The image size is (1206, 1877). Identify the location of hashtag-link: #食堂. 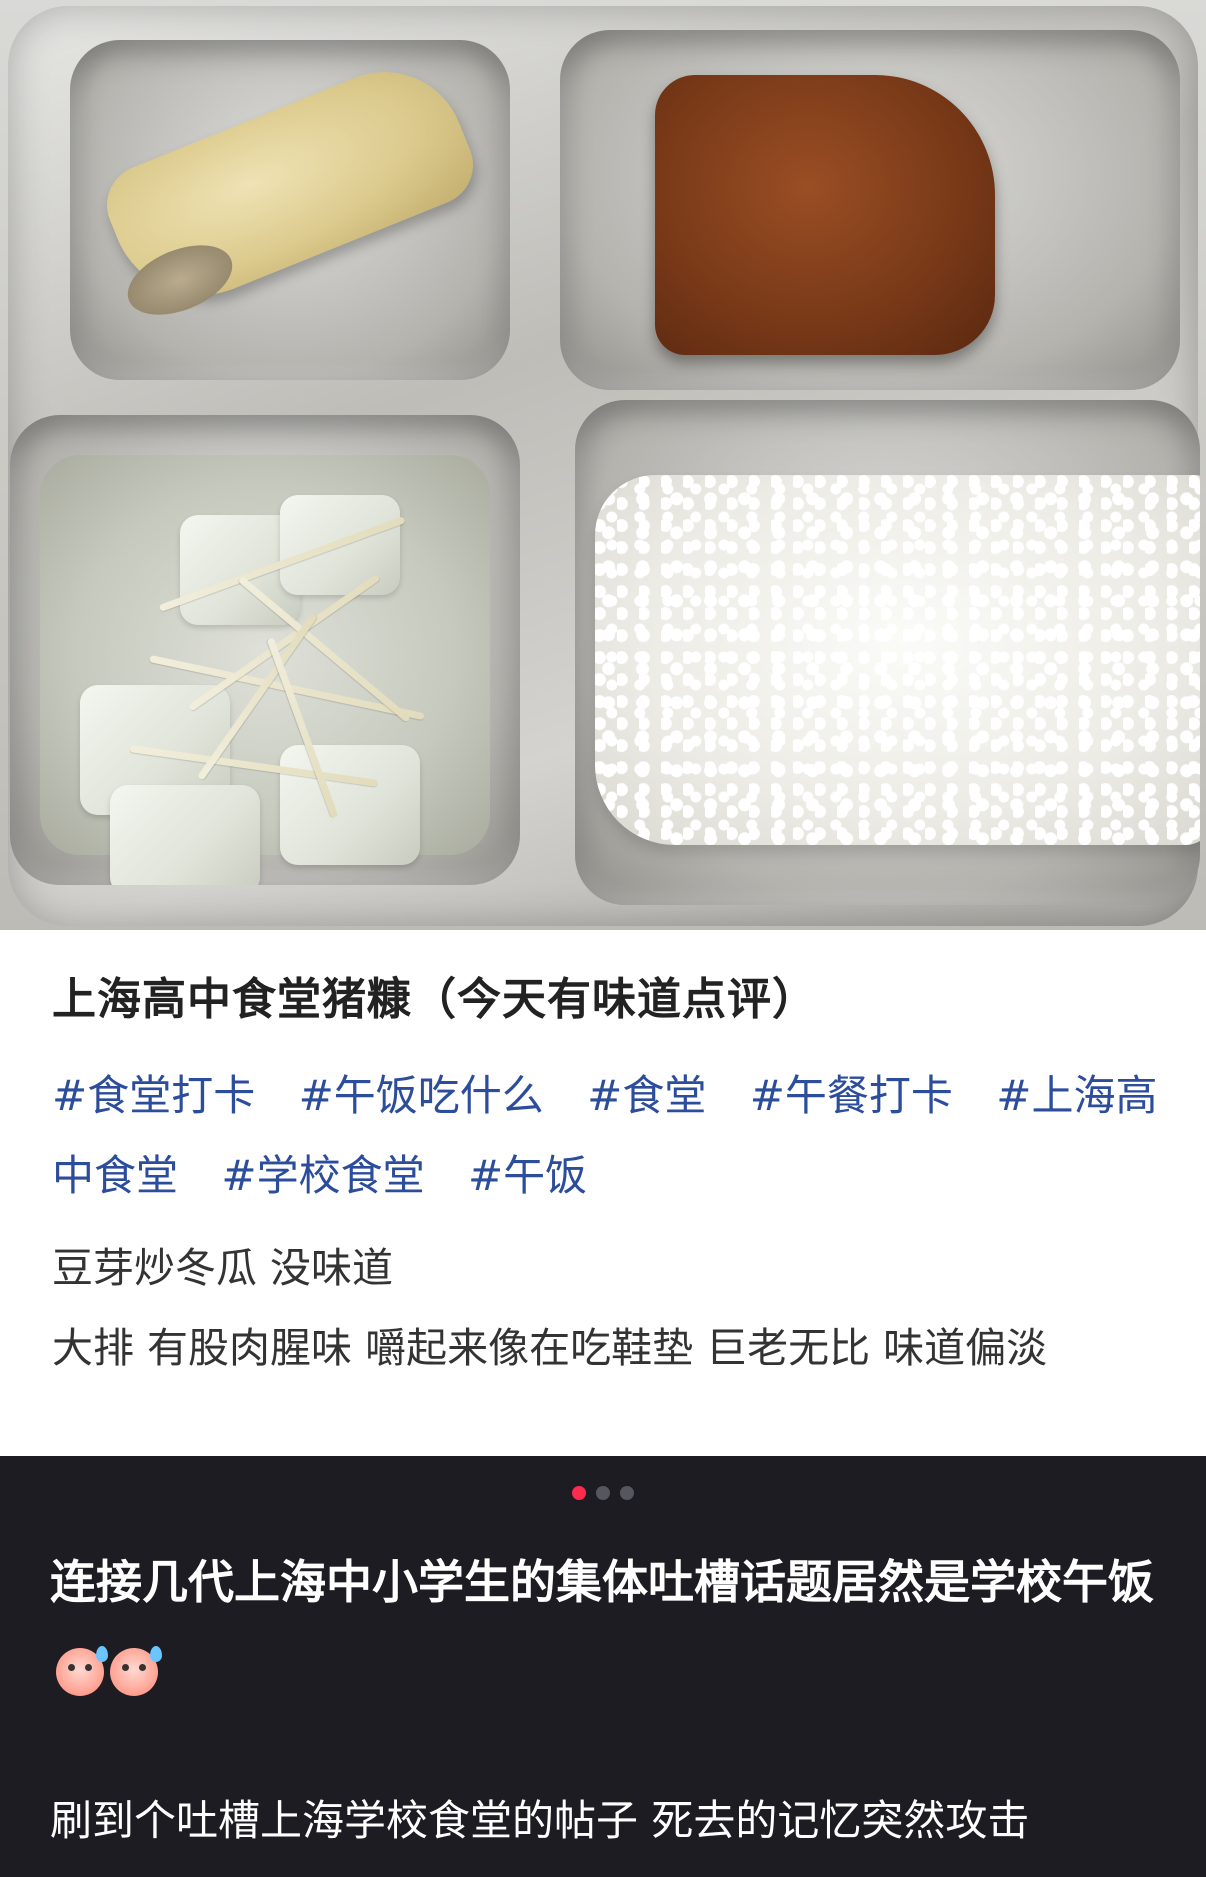
(646, 1095).